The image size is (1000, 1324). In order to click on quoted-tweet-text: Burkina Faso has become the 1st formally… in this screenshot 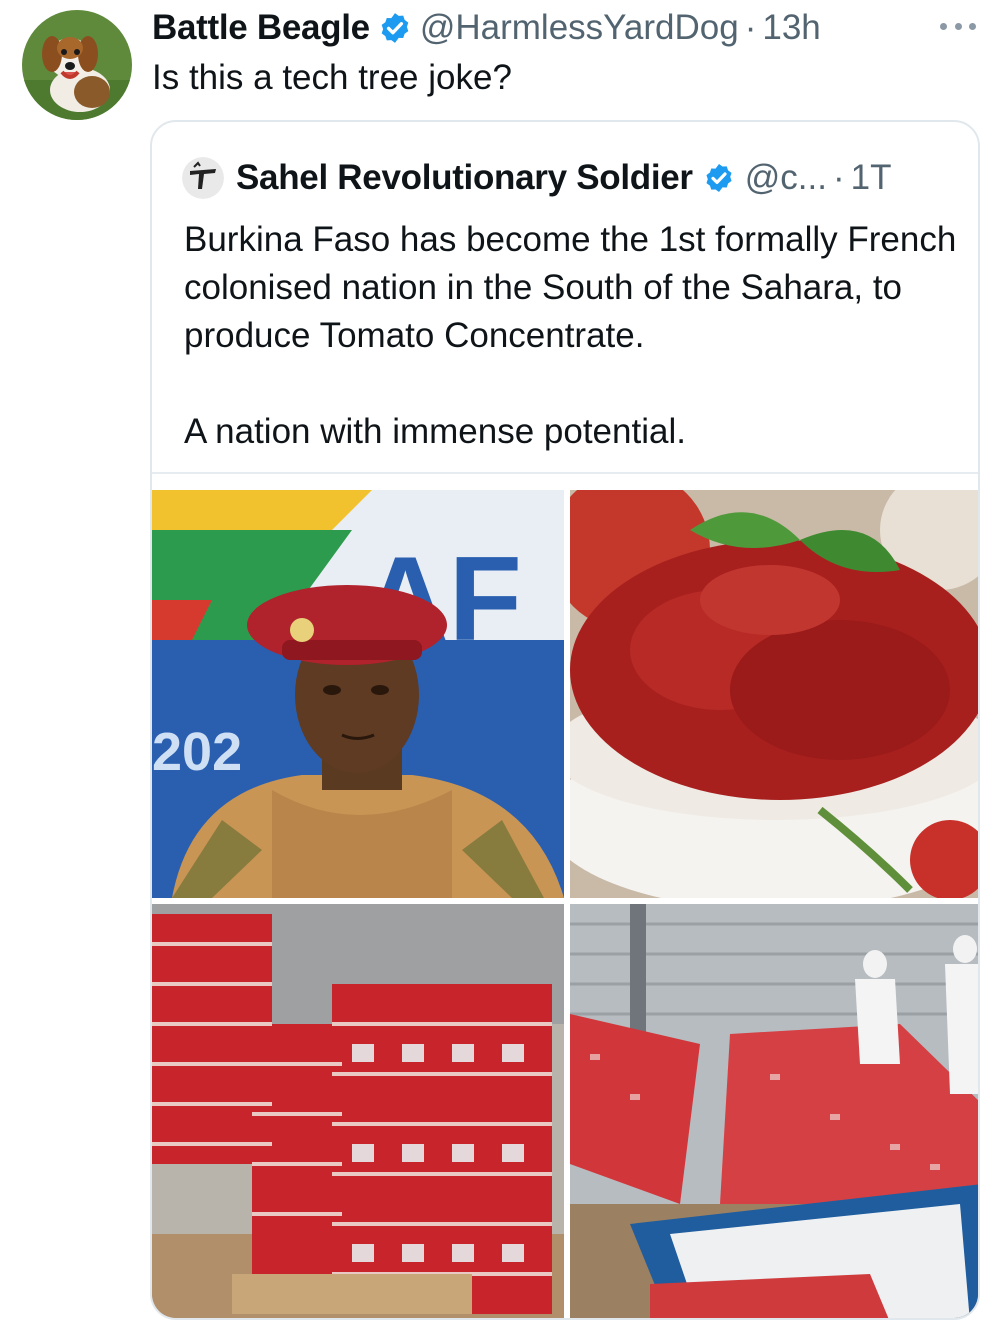, I will do `click(574, 336)`.